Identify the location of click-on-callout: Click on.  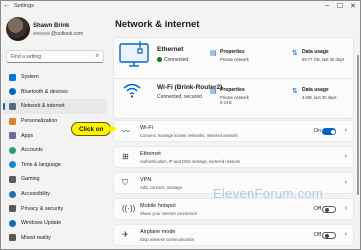
(91, 129).